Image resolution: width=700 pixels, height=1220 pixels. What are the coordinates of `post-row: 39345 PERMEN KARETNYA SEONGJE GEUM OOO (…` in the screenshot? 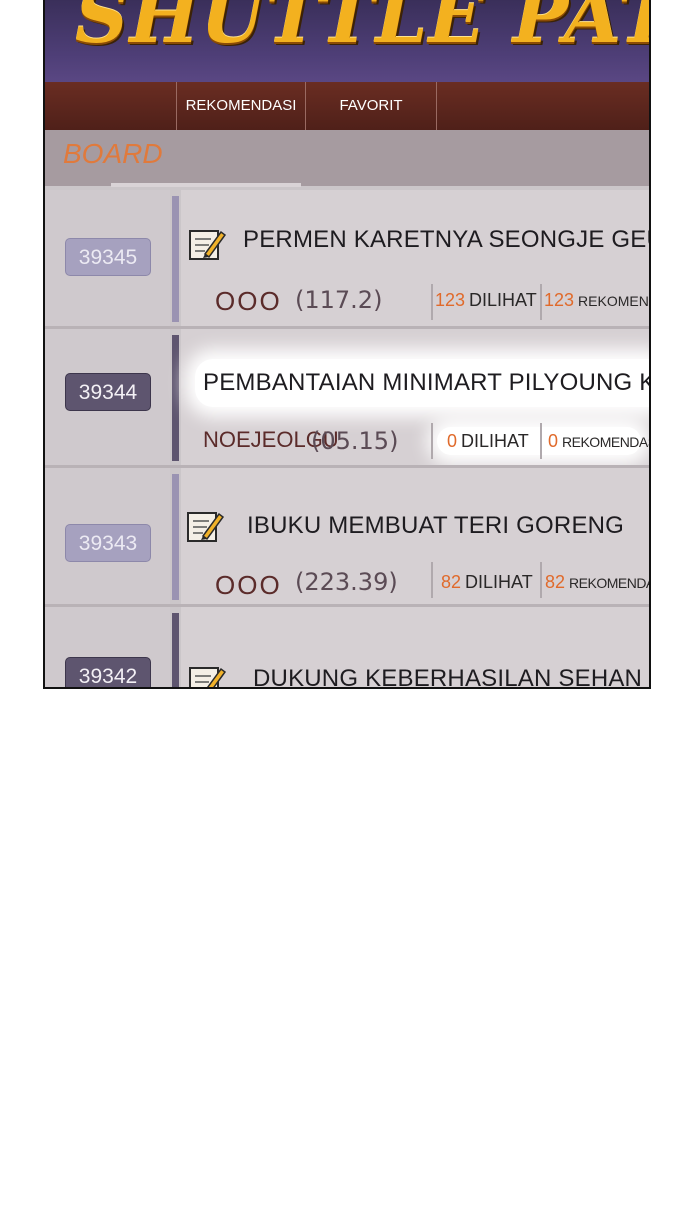 It's located at (347, 259).